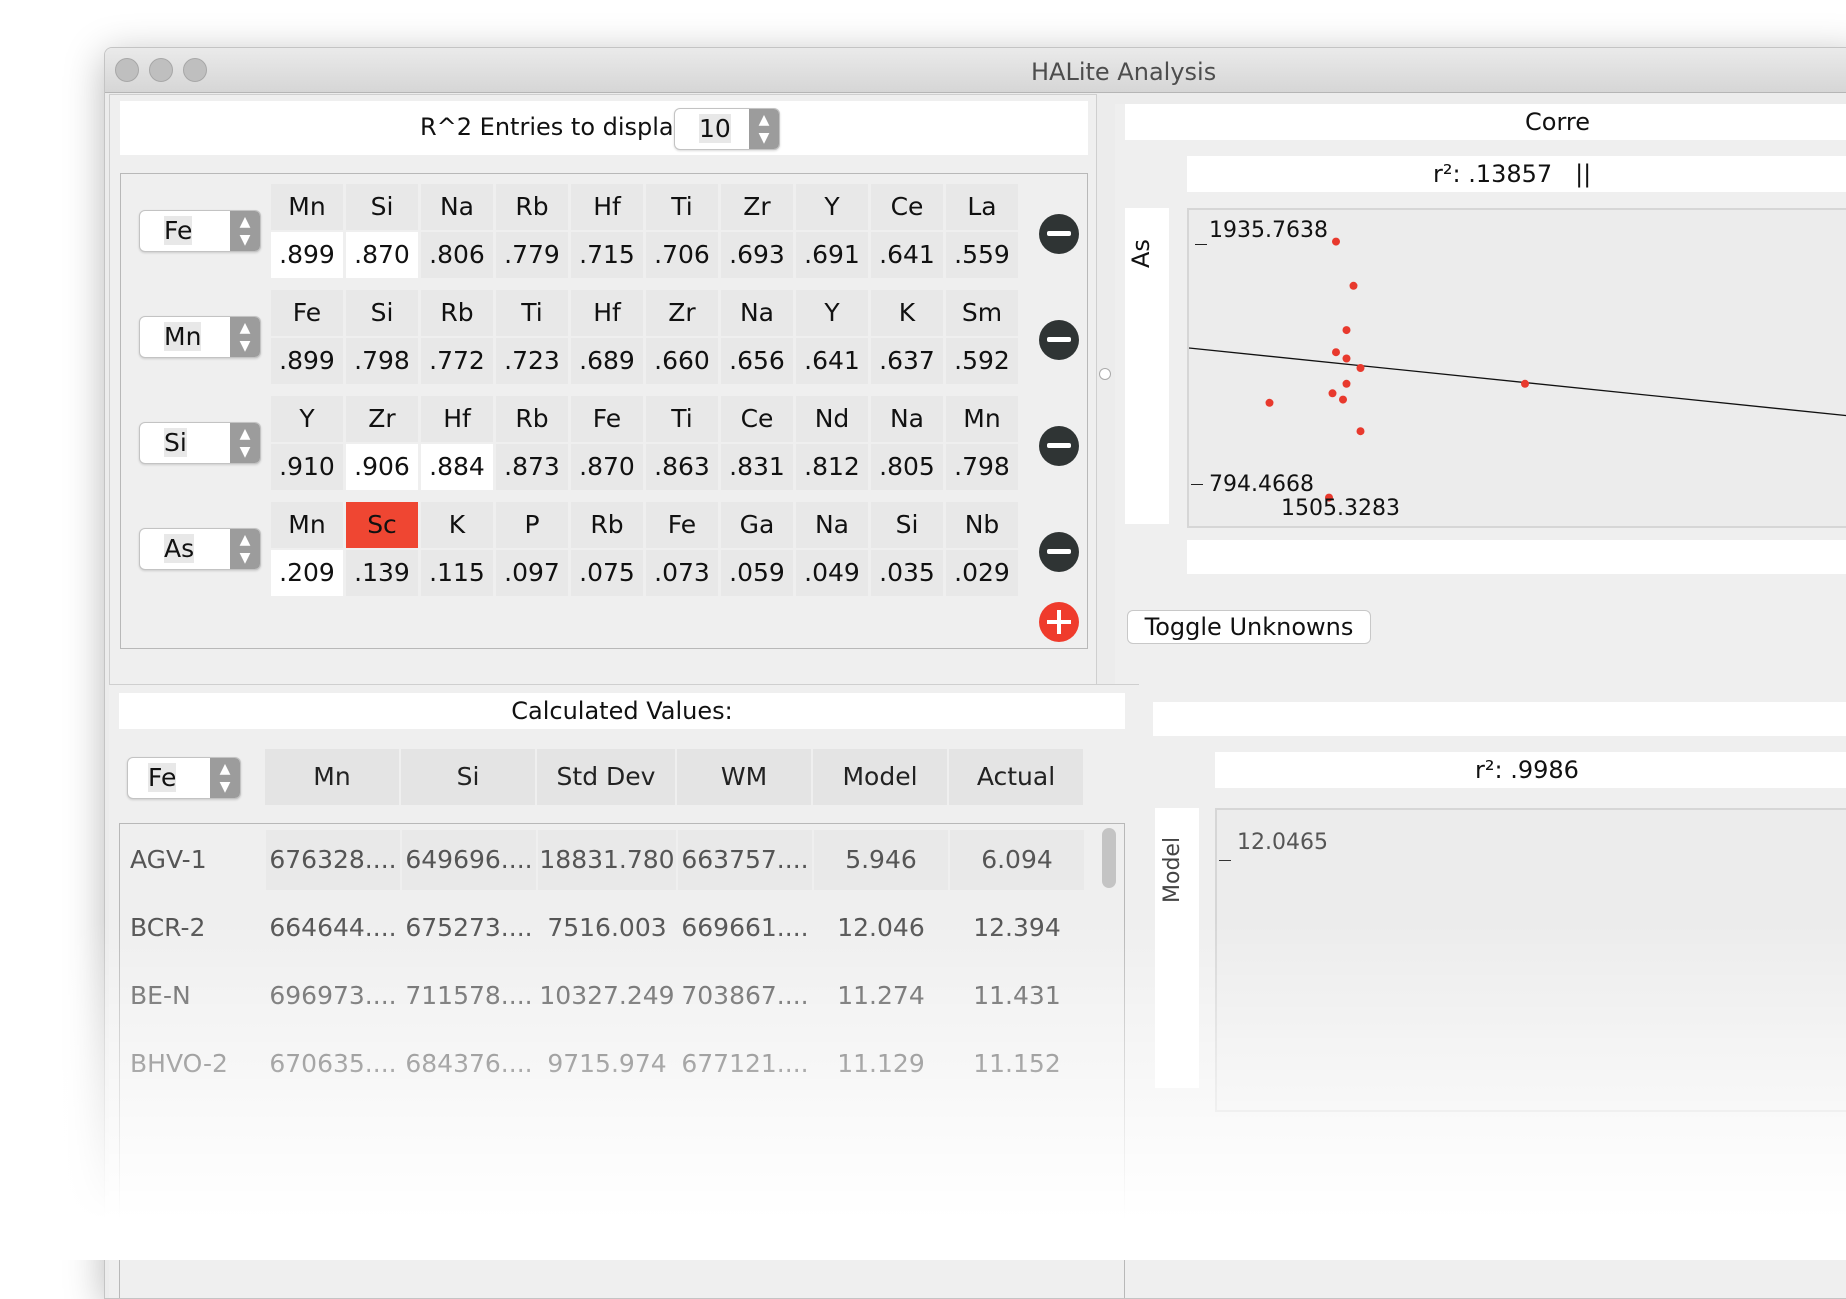 Image resolution: width=1846 pixels, height=1299 pixels. What do you see at coordinates (682, 255) in the screenshot?
I see `r2-value-cell: .706` at bounding box center [682, 255].